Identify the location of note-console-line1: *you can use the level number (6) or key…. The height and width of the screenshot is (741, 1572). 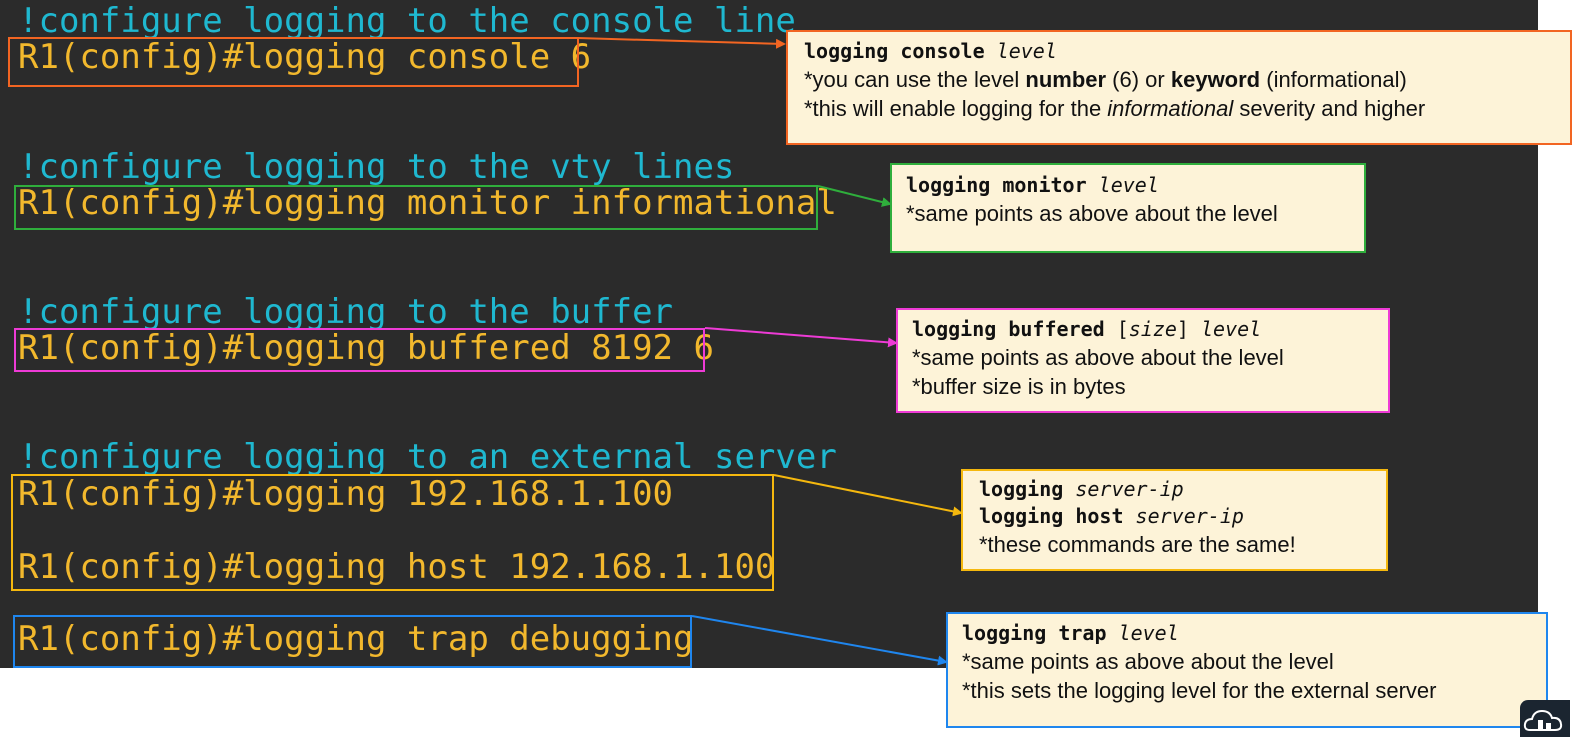
(1105, 79).